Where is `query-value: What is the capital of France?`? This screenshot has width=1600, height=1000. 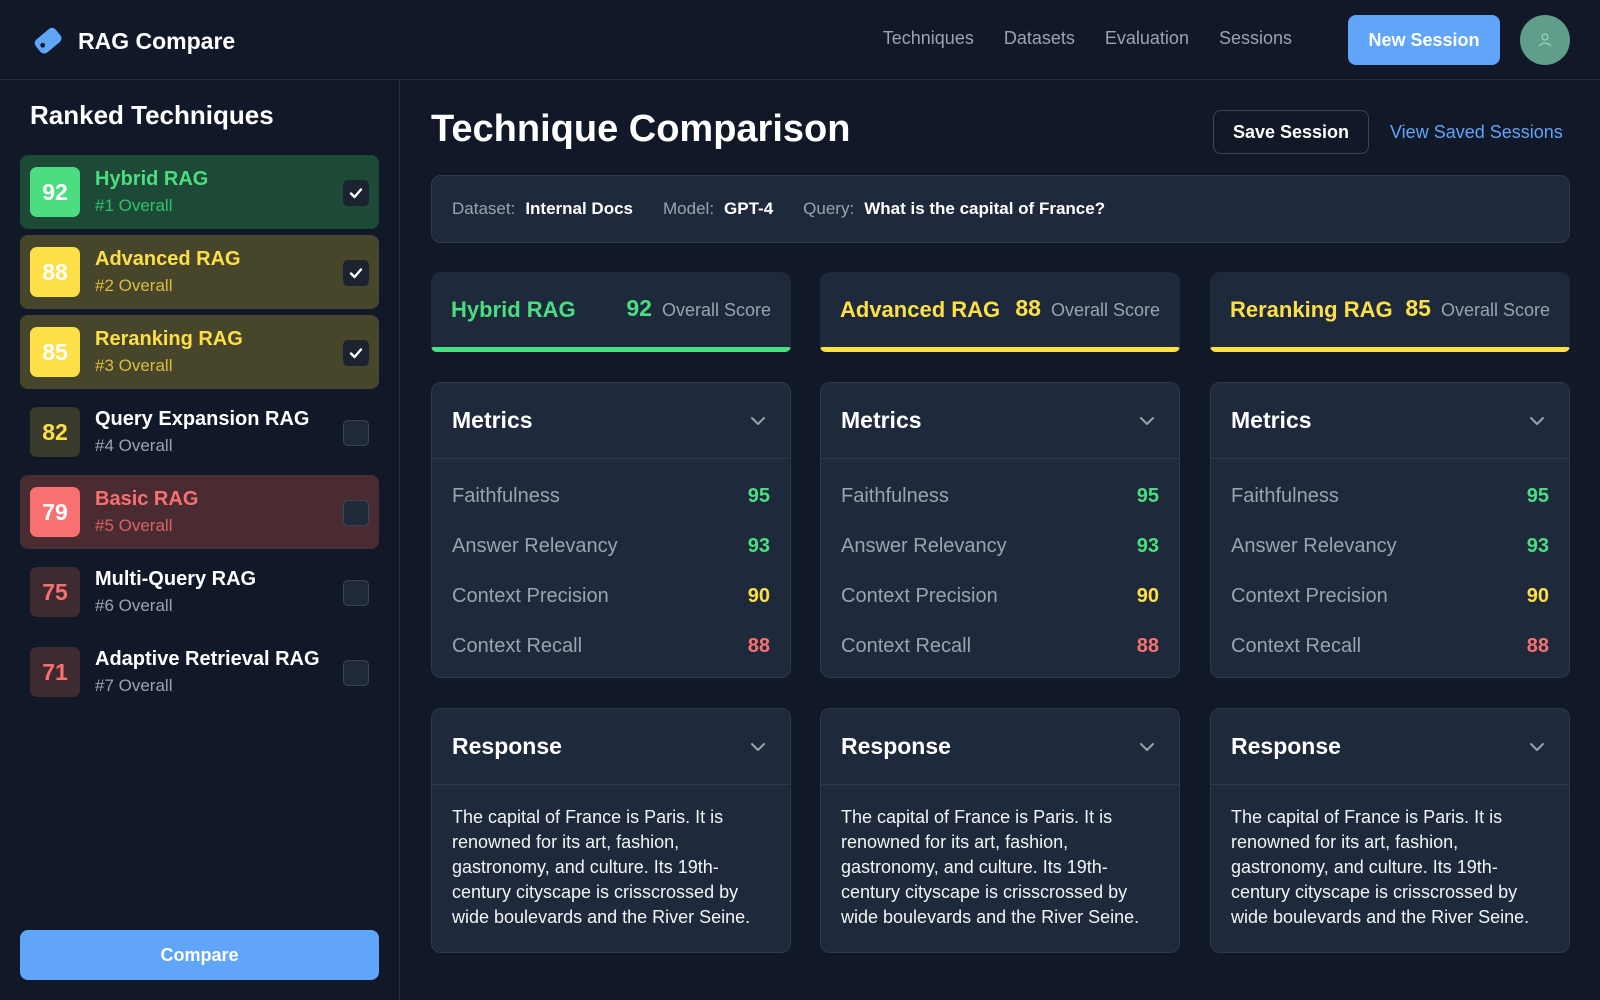 query-value: What is the capital of France? is located at coordinates (985, 208).